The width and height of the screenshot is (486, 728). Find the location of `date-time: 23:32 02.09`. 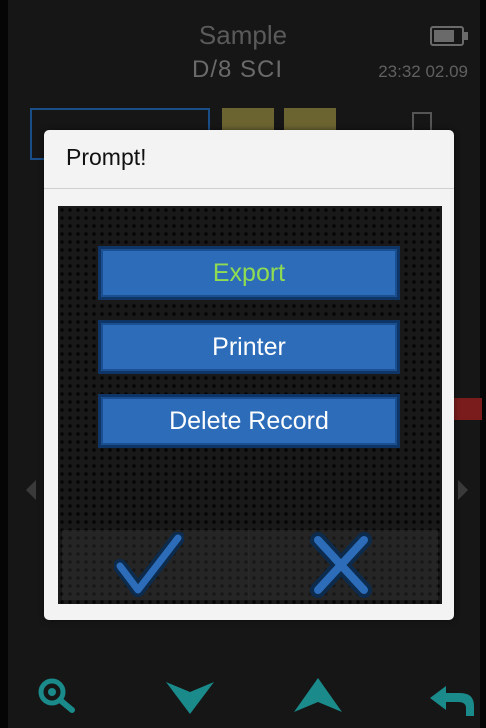

date-time: 23:32 02.09 is located at coordinates (423, 71).